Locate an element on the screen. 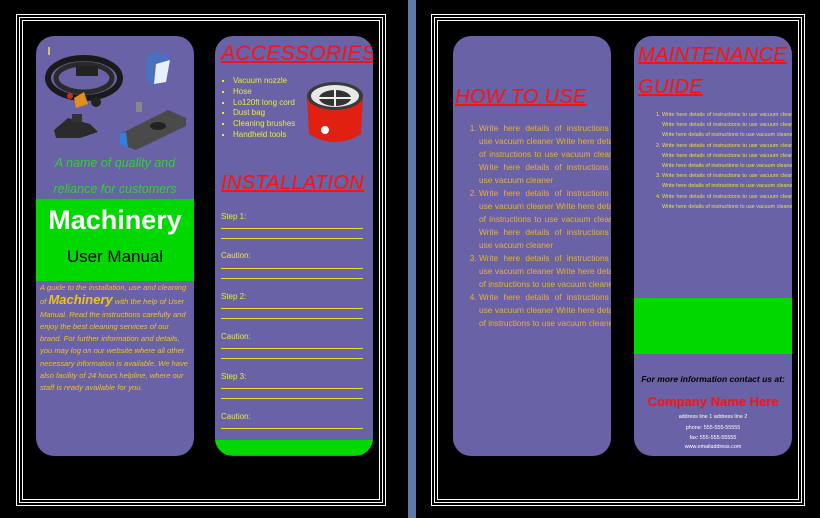 This screenshot has height=518, width=820. how-to-use-heading: HOW TO USE is located at coordinates (521, 97).